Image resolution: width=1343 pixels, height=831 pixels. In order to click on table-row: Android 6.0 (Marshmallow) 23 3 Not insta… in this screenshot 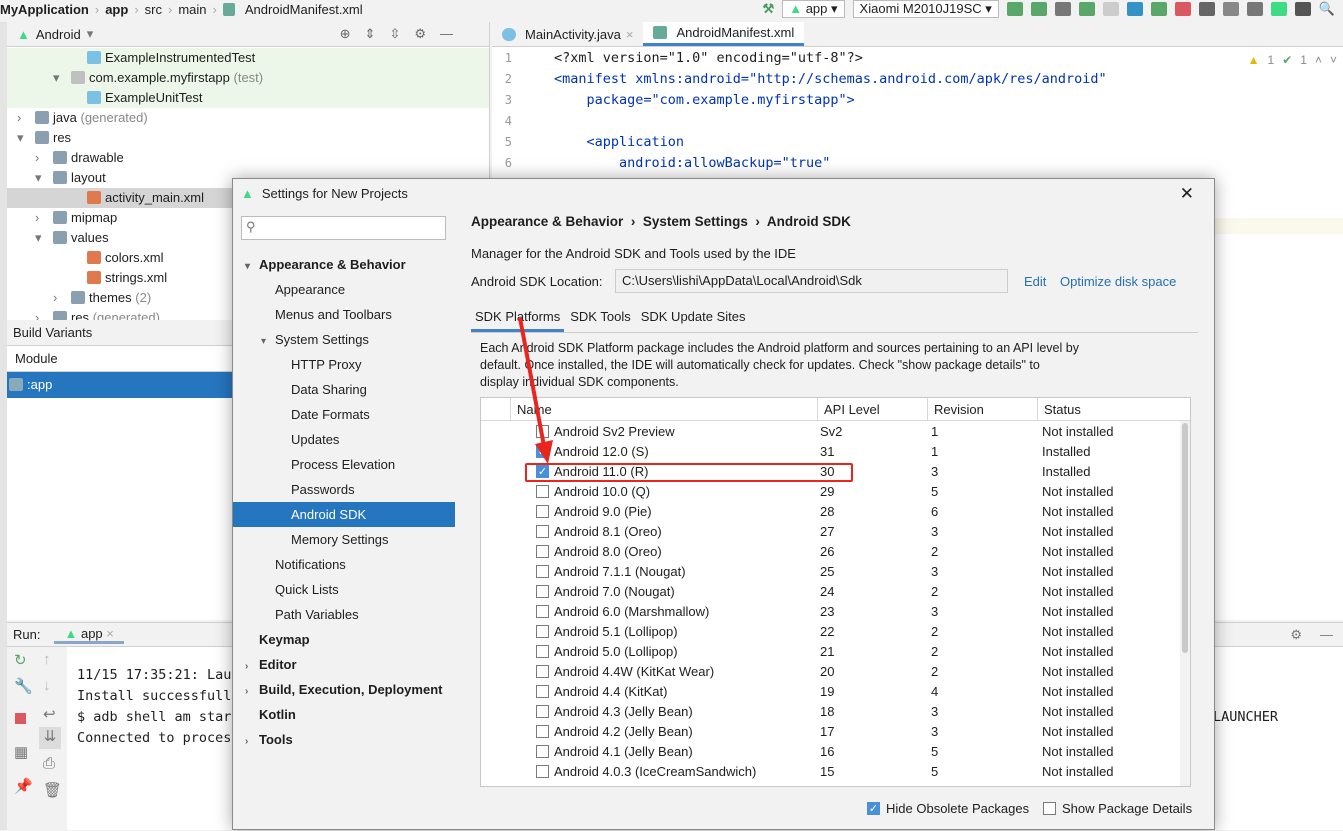, I will do `click(830, 612)`.